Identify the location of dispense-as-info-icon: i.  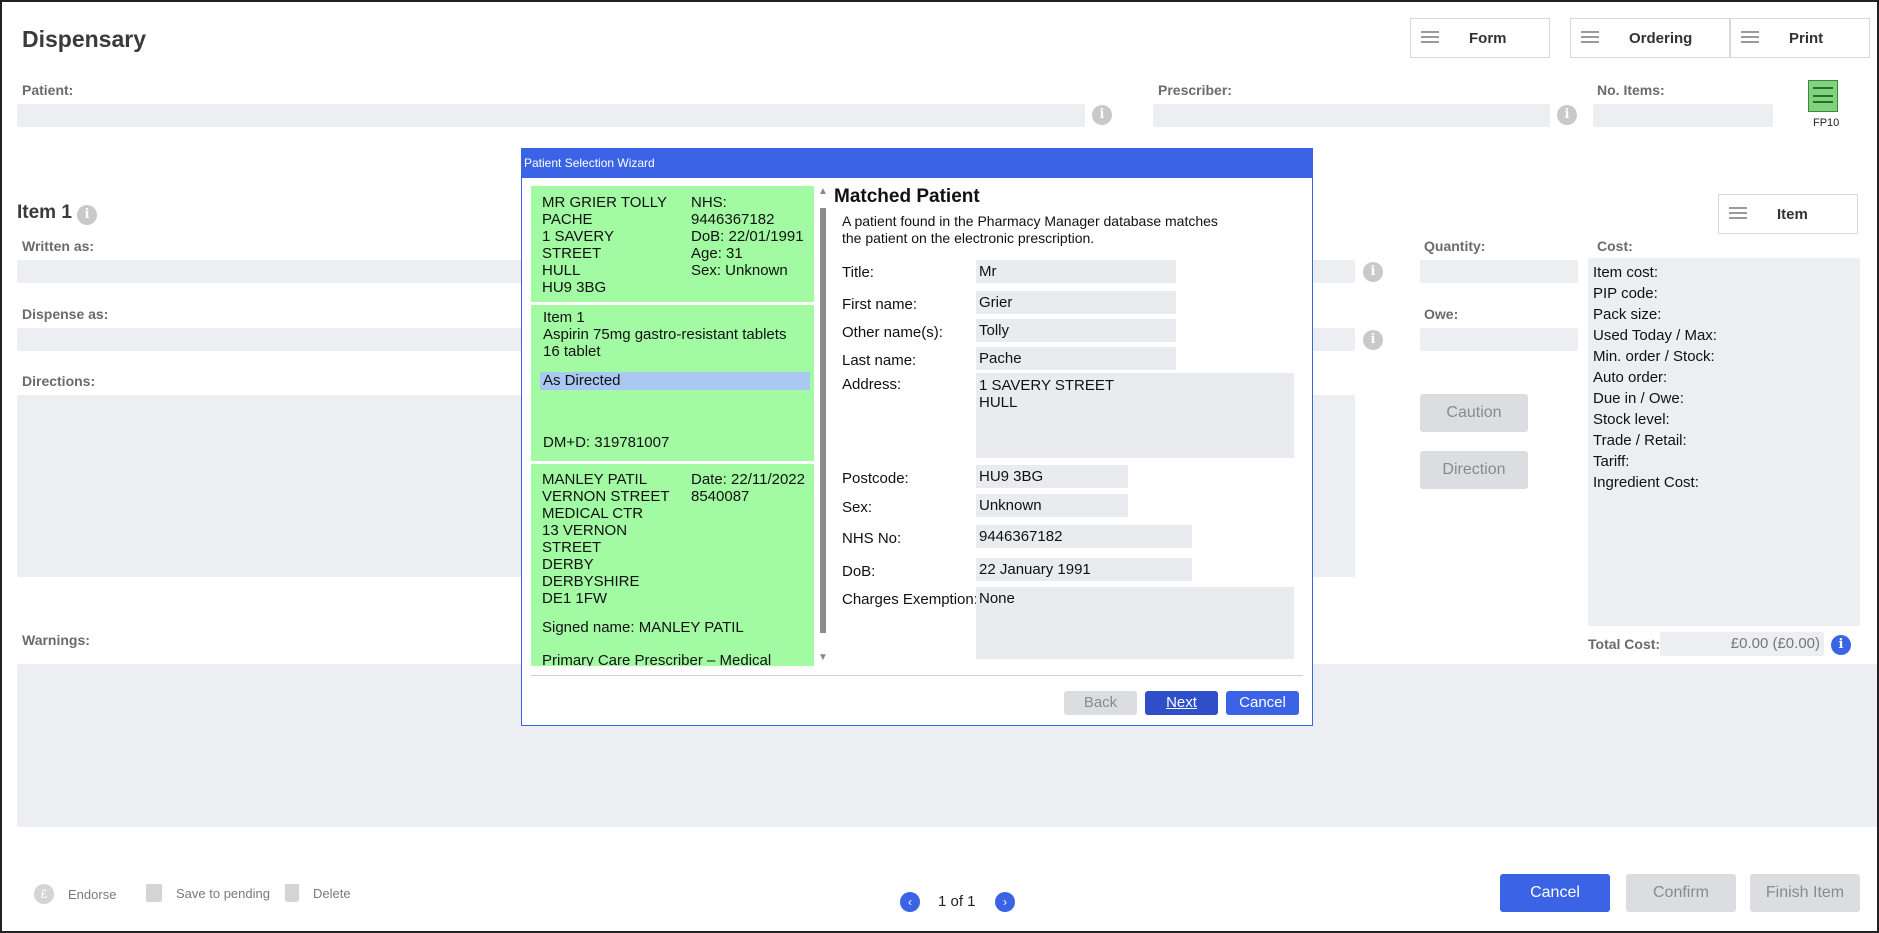
(1373, 340).